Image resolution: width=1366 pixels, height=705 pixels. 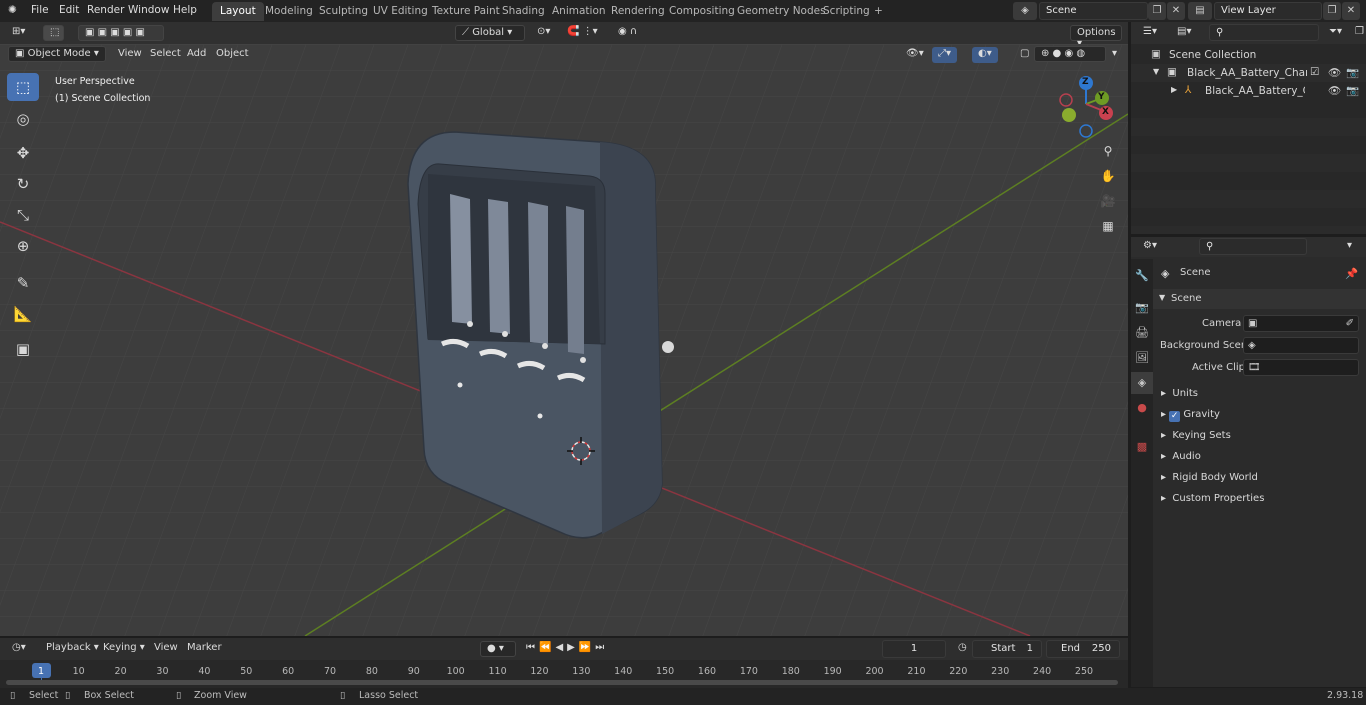 I want to click on pivot-point-icon: ⊙▾, so click(x=543, y=33).